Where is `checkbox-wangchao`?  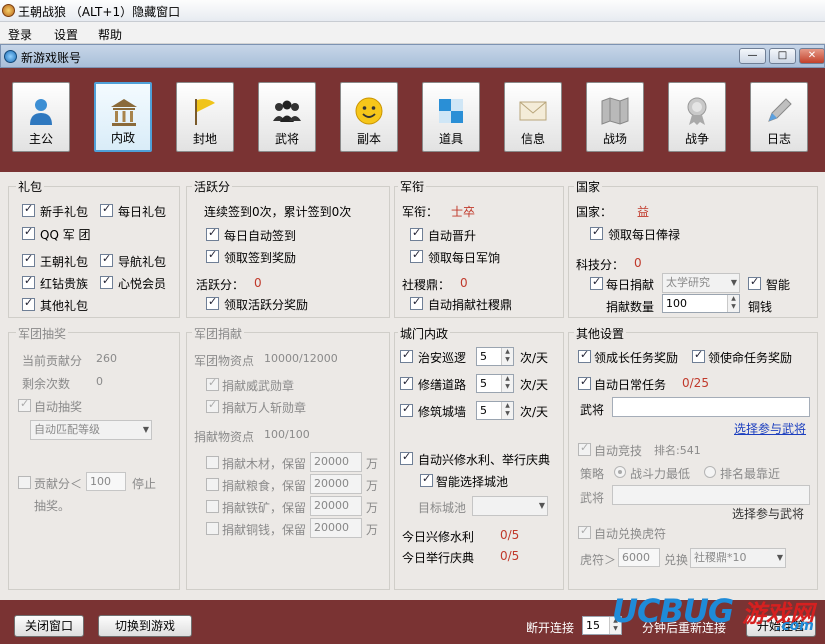 checkbox-wangchao is located at coordinates (28, 259).